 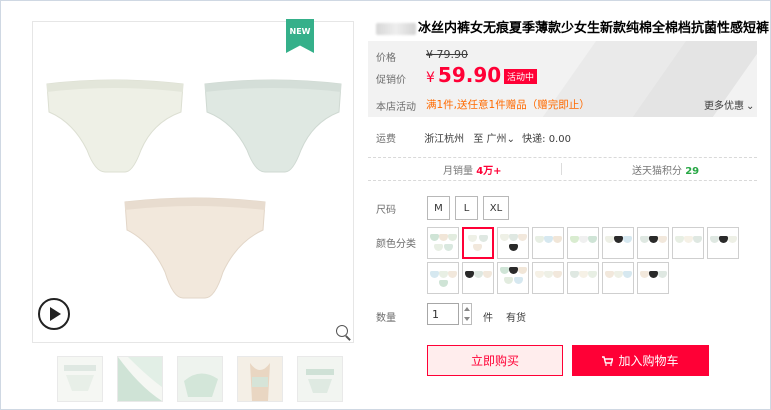 I want to click on monthly-sales: 月销量 4万+, so click(x=472, y=169).